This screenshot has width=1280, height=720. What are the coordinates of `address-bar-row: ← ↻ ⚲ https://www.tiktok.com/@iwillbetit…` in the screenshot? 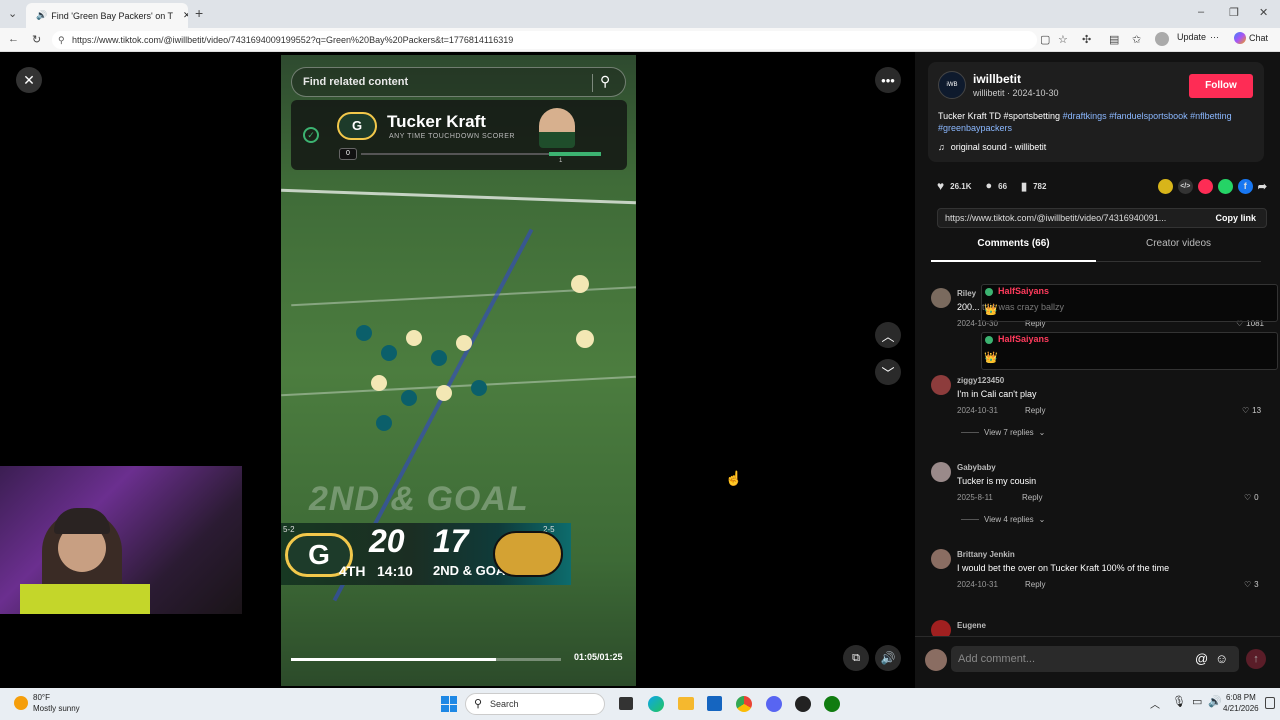 It's located at (640, 40).